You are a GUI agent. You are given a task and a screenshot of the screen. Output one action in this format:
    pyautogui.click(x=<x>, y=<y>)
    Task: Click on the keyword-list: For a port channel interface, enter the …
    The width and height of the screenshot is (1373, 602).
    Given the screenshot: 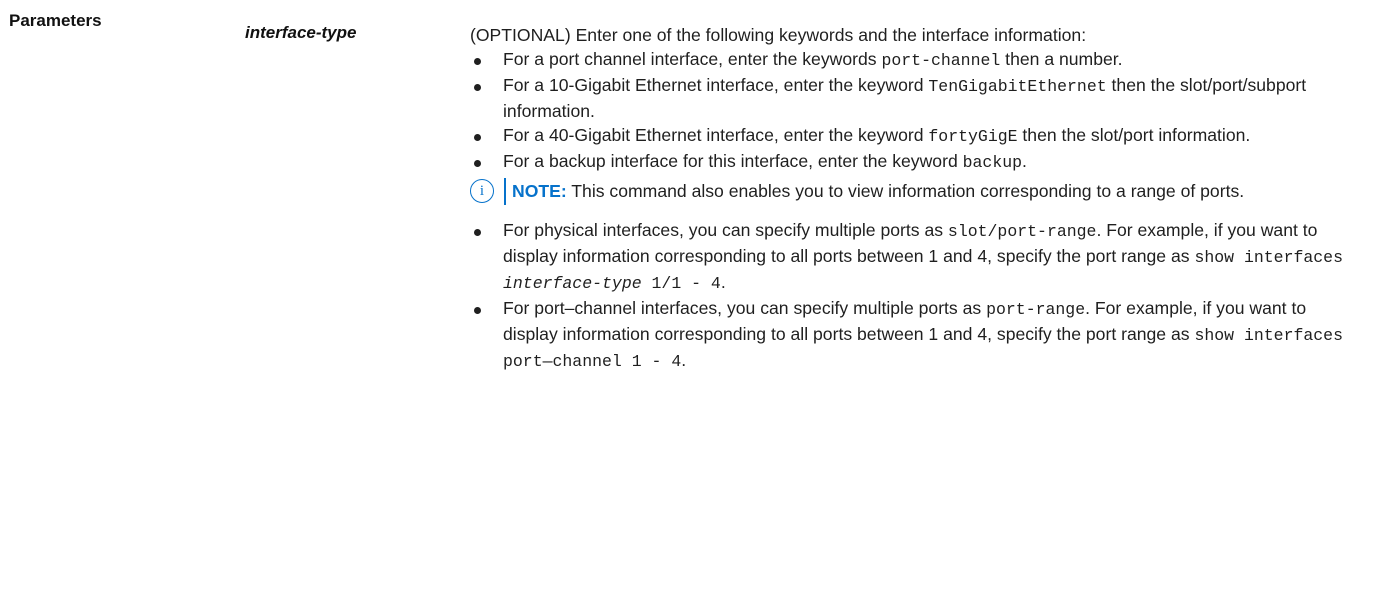 What is the action you would take?
    pyautogui.click(x=910, y=111)
    